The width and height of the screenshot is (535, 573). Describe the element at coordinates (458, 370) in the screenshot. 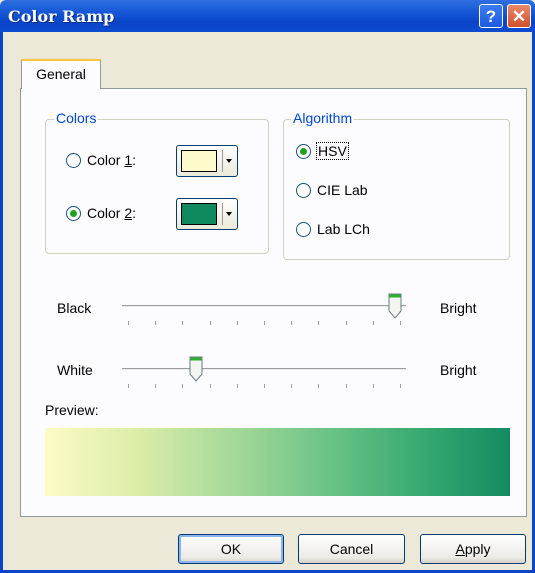

I see `white-slider-right-label: Bright` at that location.